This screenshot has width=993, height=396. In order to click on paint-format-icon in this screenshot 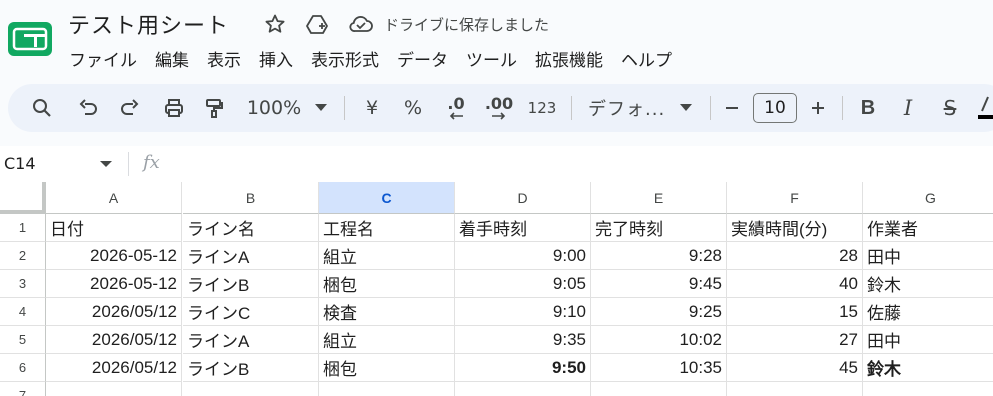, I will do `click(214, 108)`.